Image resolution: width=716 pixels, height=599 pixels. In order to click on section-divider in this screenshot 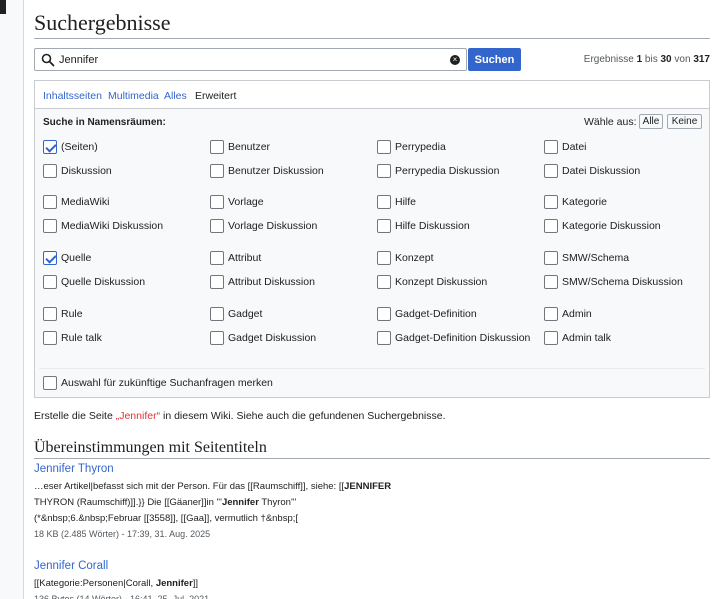, I will do `click(372, 458)`.